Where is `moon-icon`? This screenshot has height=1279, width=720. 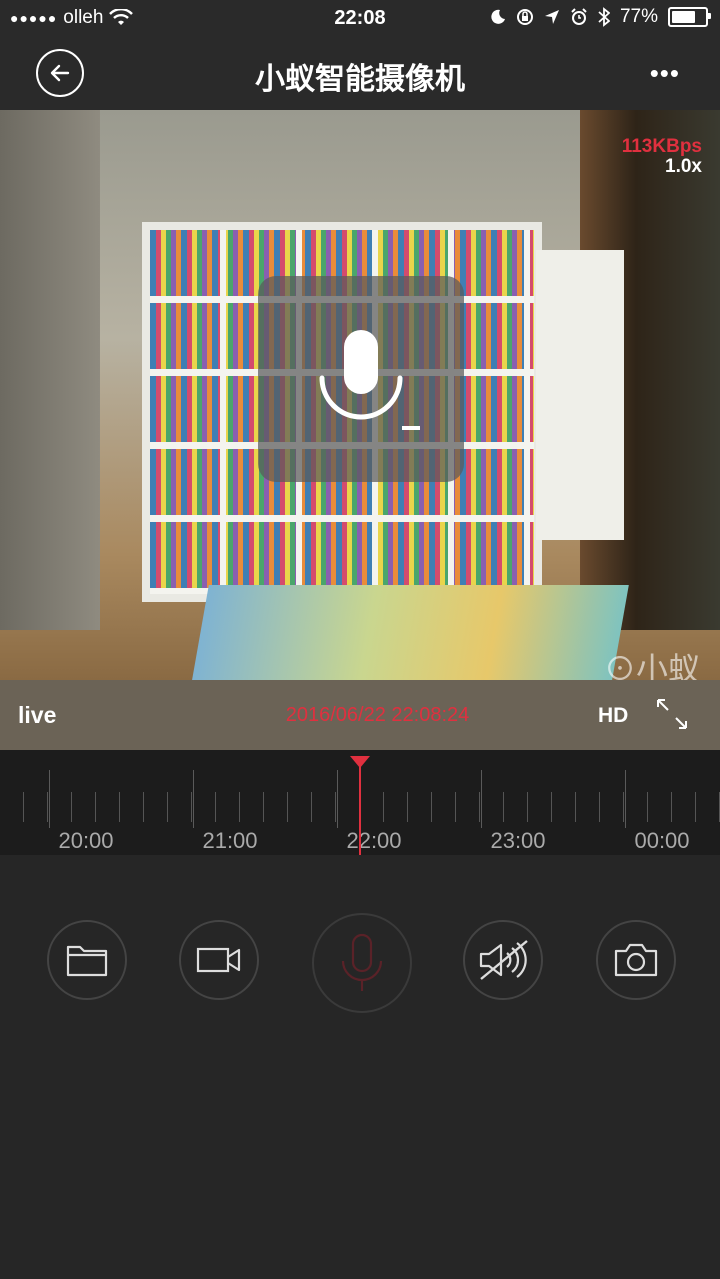 moon-icon is located at coordinates (498, 16).